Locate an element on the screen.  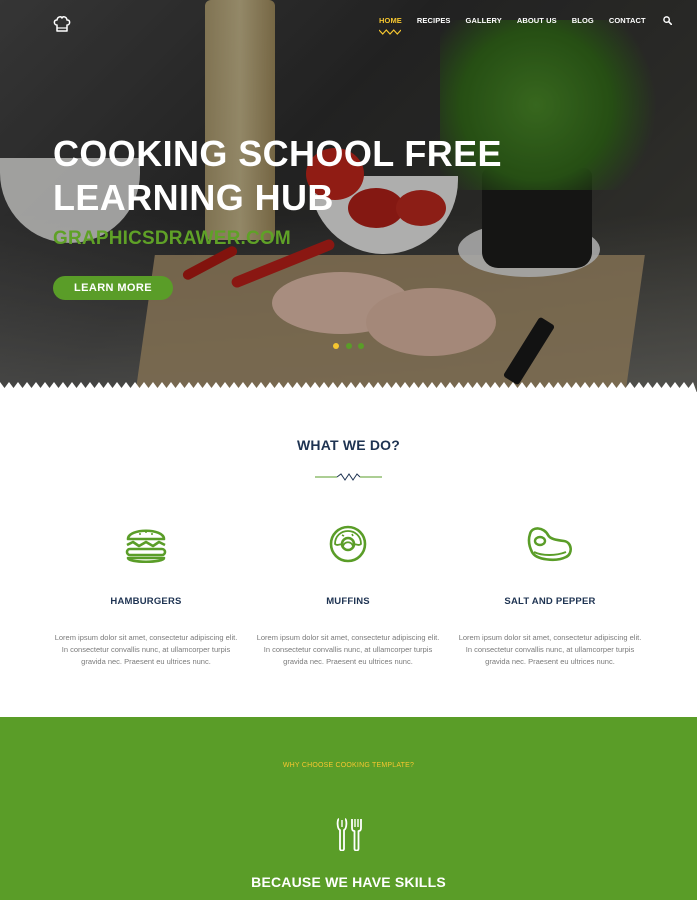
hero-title: COOKING SCHOOL FREE LEARNING HUB is located at coordinates (277, 175).